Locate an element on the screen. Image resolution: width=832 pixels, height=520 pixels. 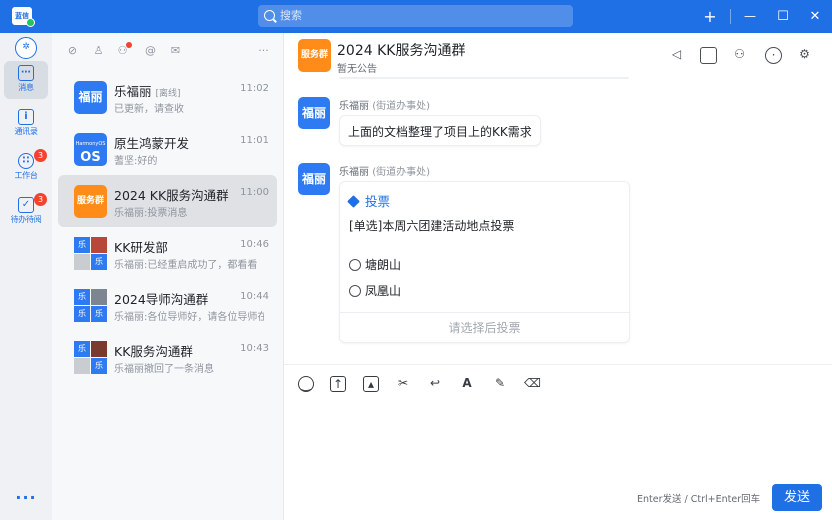
conversation-title: 乐福丽 [离线] is located at coordinates (147, 91).